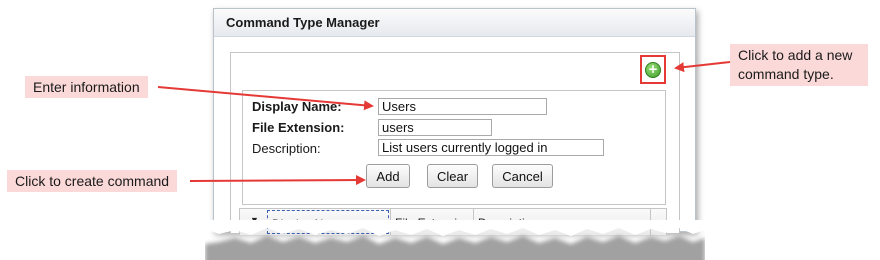 The image size is (880, 260). Describe the element at coordinates (702, 67) in the screenshot. I see `arrow-add-new-type` at that location.